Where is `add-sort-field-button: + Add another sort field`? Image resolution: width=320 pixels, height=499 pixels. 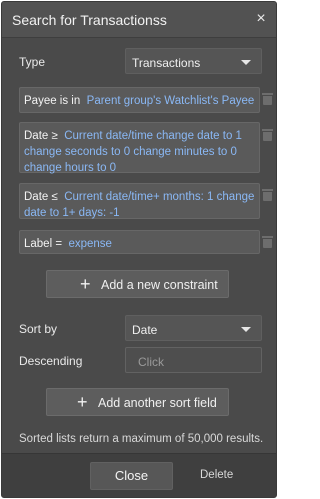
add-sort-field-button: + Add another sort field is located at coordinates (137, 402).